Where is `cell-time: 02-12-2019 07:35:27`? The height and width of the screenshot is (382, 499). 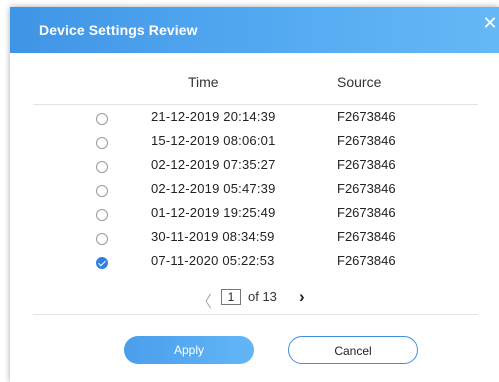 cell-time: 02-12-2019 07:35:27 is located at coordinates (213, 164).